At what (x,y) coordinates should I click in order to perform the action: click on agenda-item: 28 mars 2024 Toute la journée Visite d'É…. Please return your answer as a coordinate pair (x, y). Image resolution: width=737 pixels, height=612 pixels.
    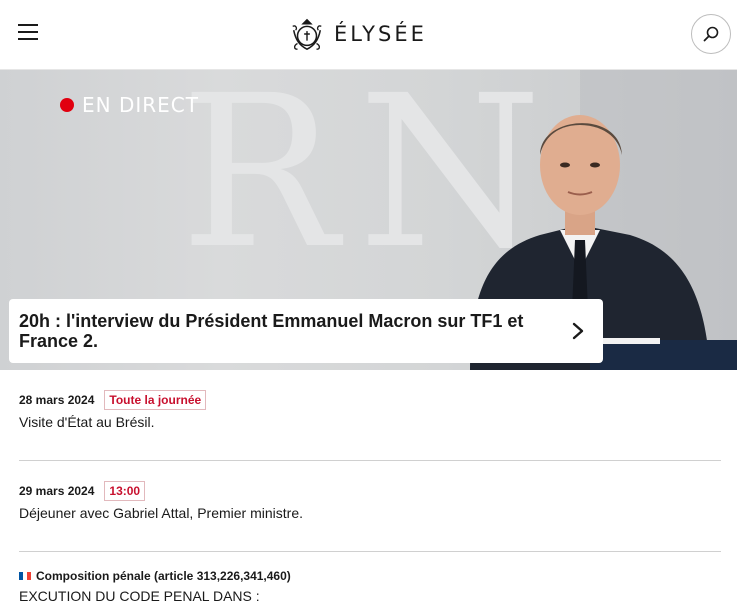
    Looking at the image, I should click on (370, 415).